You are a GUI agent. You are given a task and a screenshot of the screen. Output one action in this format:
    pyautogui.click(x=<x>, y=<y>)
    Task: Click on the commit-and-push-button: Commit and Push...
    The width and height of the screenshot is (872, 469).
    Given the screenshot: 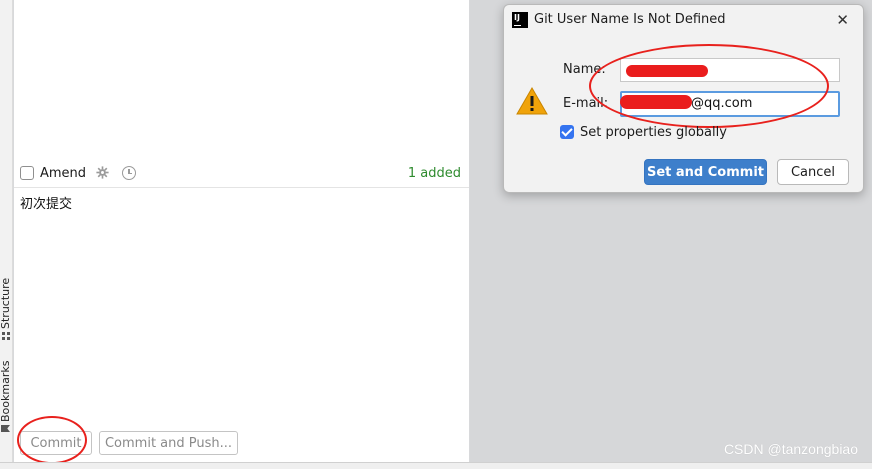 What is the action you would take?
    pyautogui.click(x=168, y=443)
    